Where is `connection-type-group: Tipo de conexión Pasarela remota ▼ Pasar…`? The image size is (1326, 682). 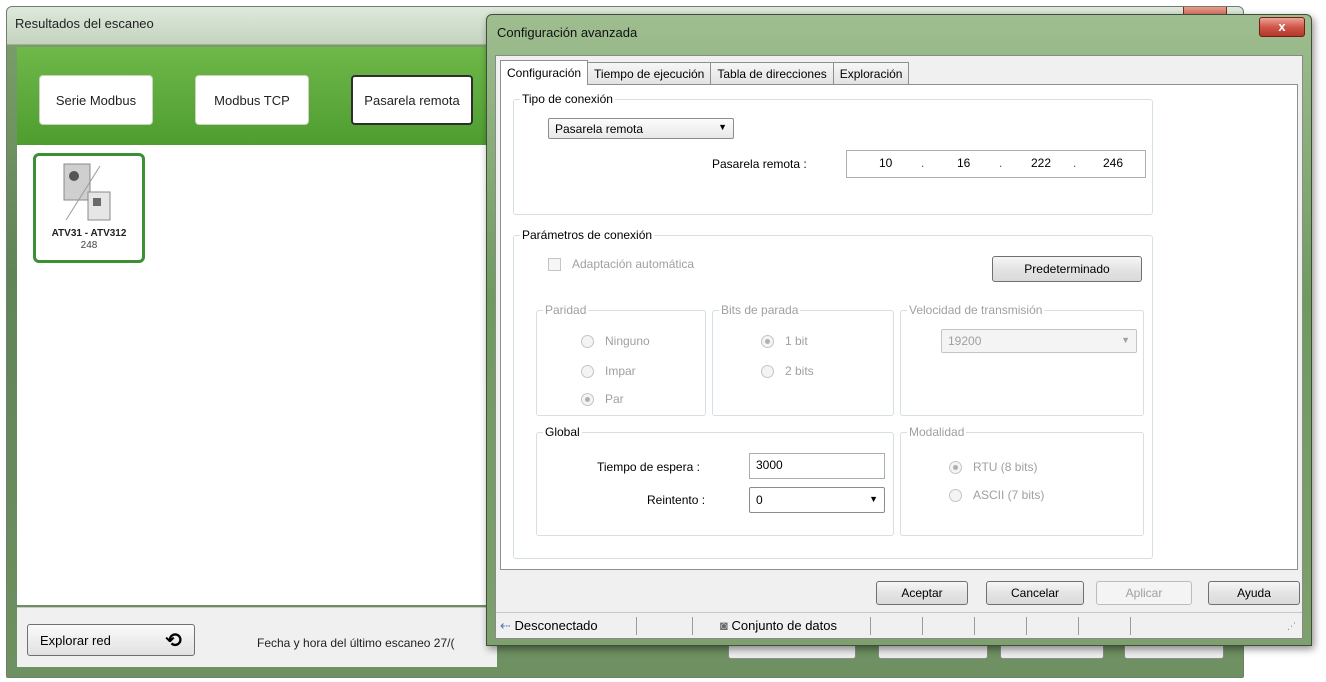
connection-type-group: Tipo de conexión Pasarela remota ▼ Pasar… is located at coordinates (833, 153).